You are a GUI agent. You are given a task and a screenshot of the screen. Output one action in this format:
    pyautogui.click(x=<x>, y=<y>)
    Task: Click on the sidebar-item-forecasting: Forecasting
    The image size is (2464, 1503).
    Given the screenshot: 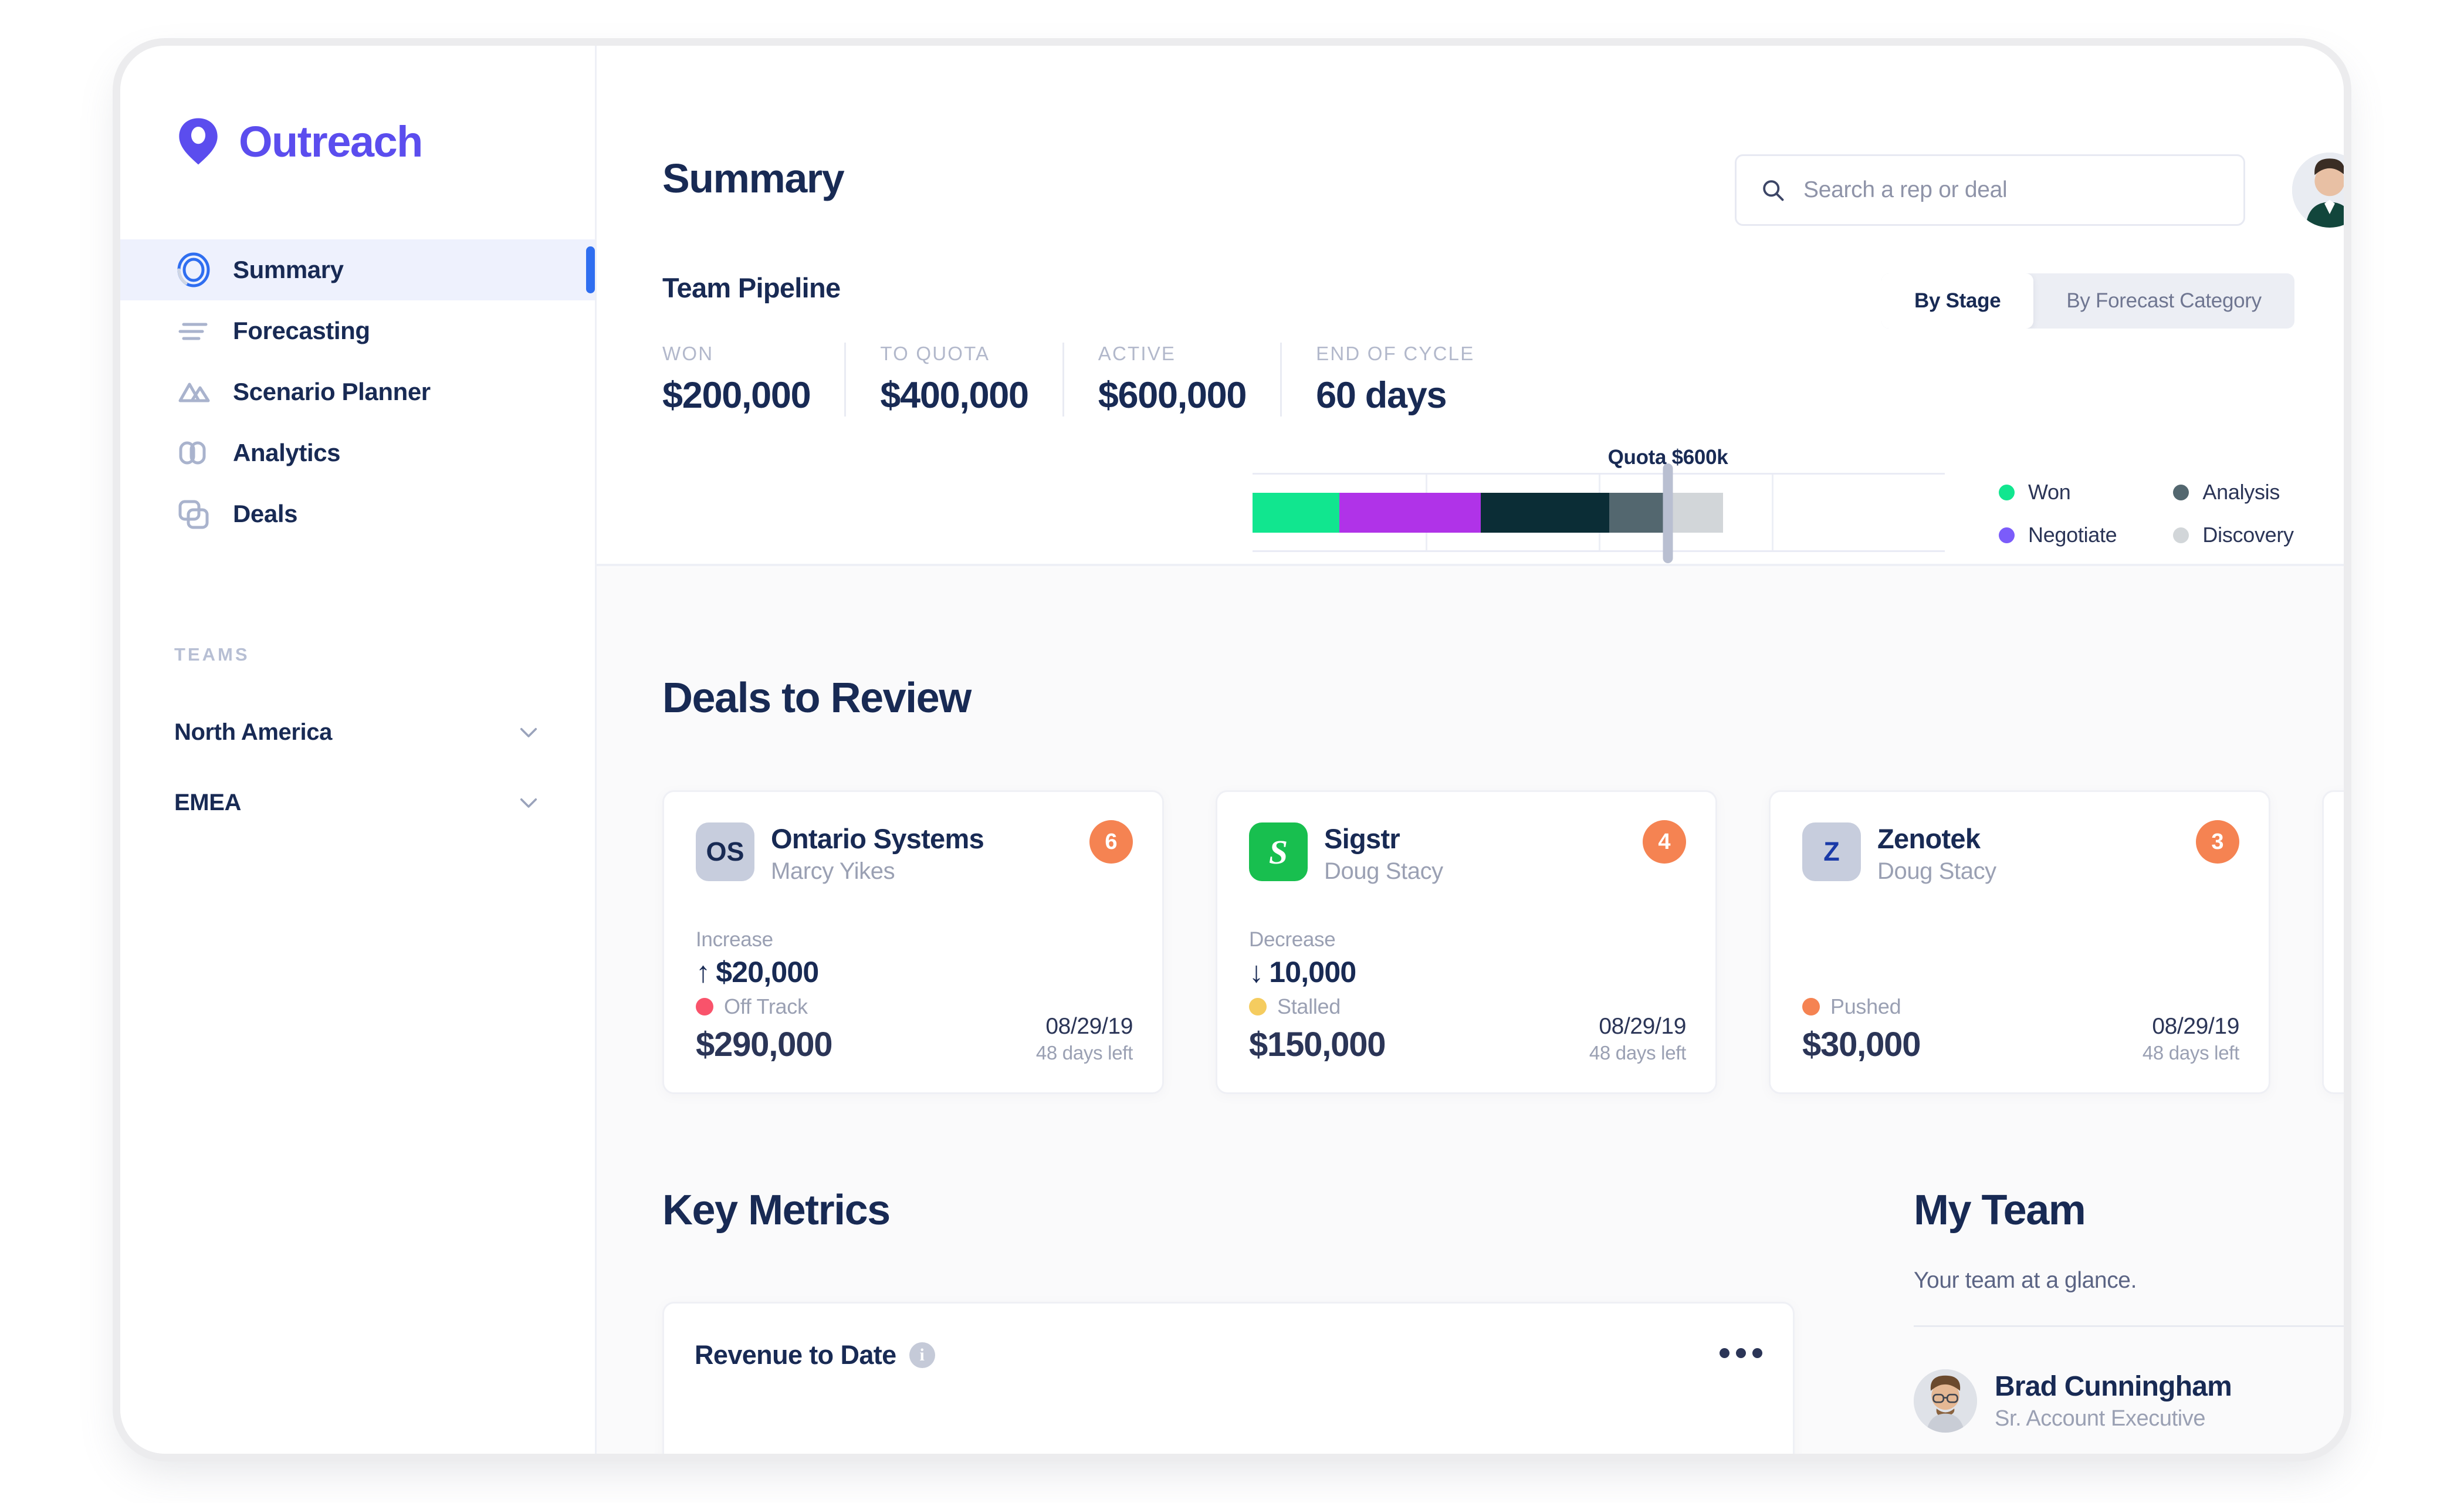 What is the action you would take?
    pyautogui.click(x=357, y=330)
    